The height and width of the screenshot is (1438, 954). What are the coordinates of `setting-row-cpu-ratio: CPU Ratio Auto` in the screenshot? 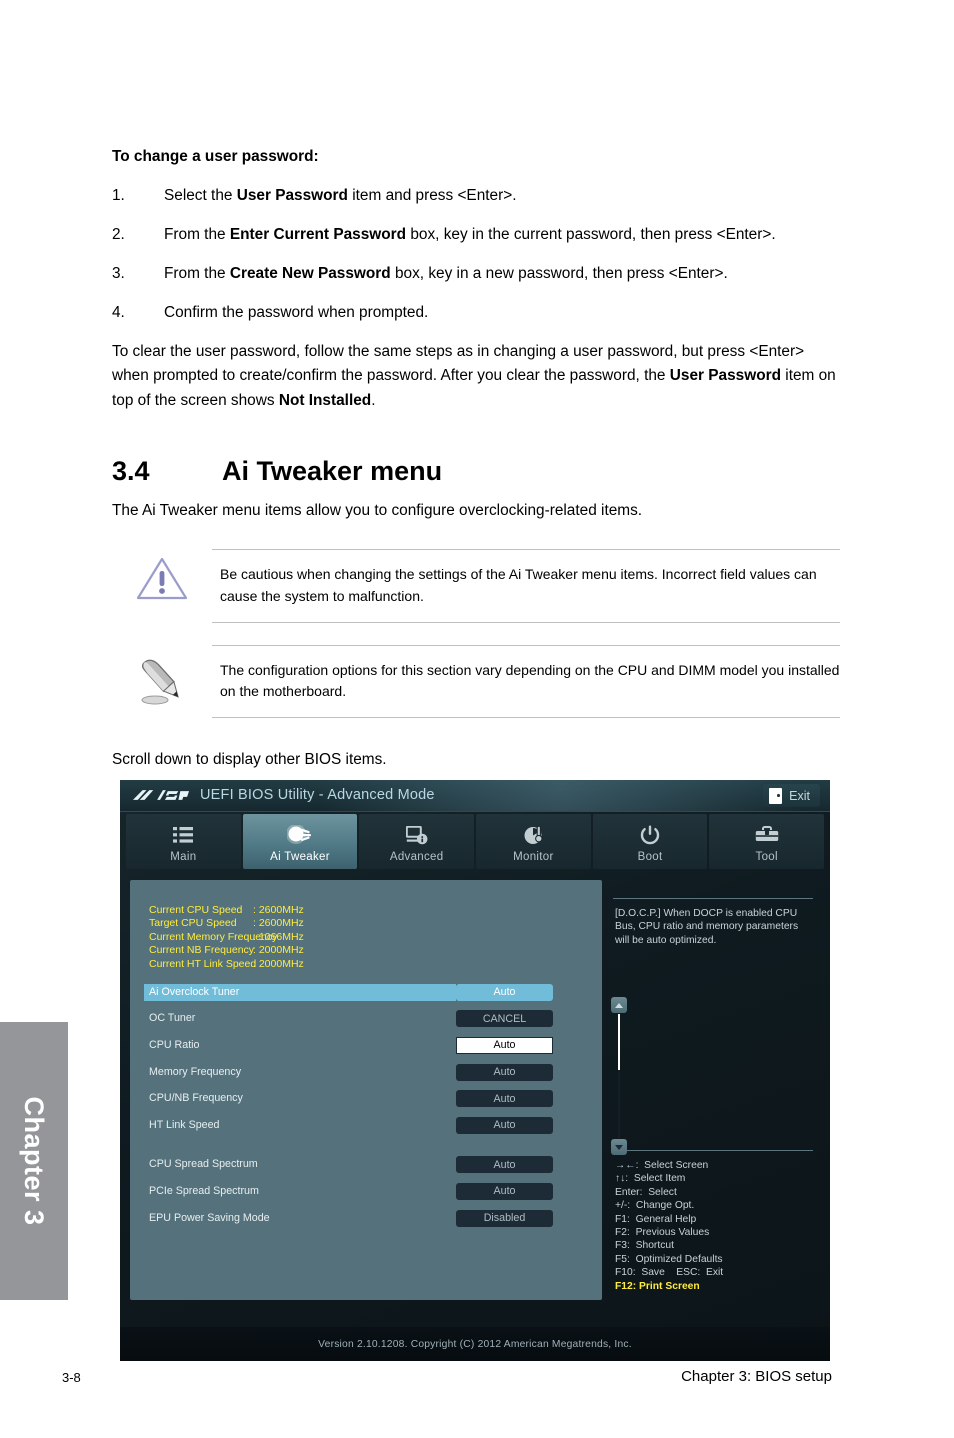 It's located at (369, 1045).